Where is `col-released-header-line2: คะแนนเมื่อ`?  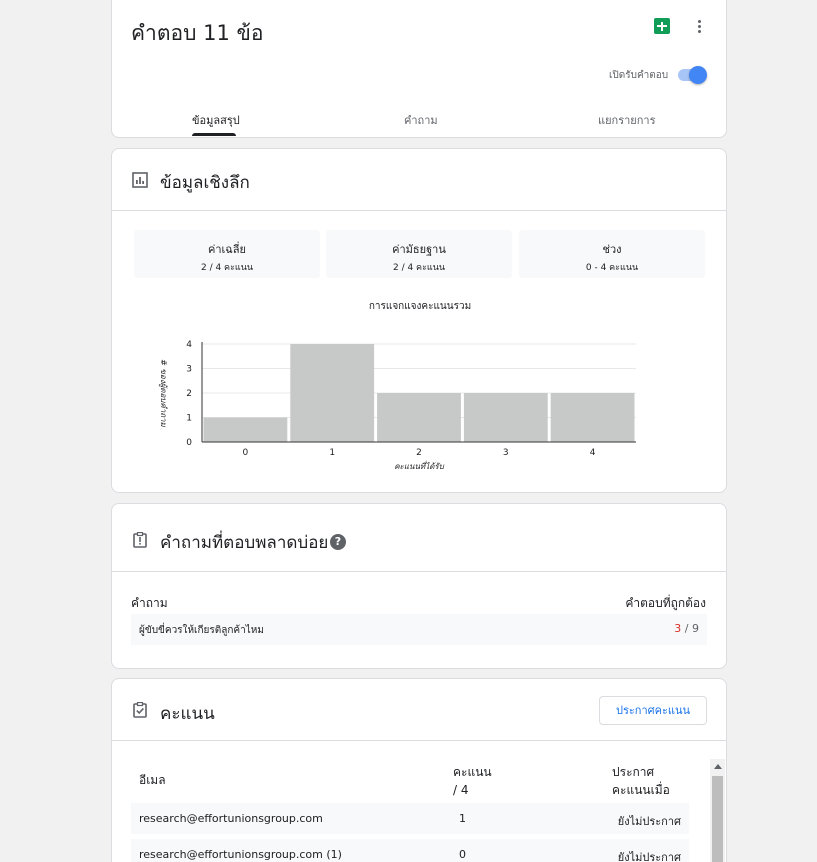
col-released-header-line2: คะแนนเมื่อ is located at coordinates (641, 790).